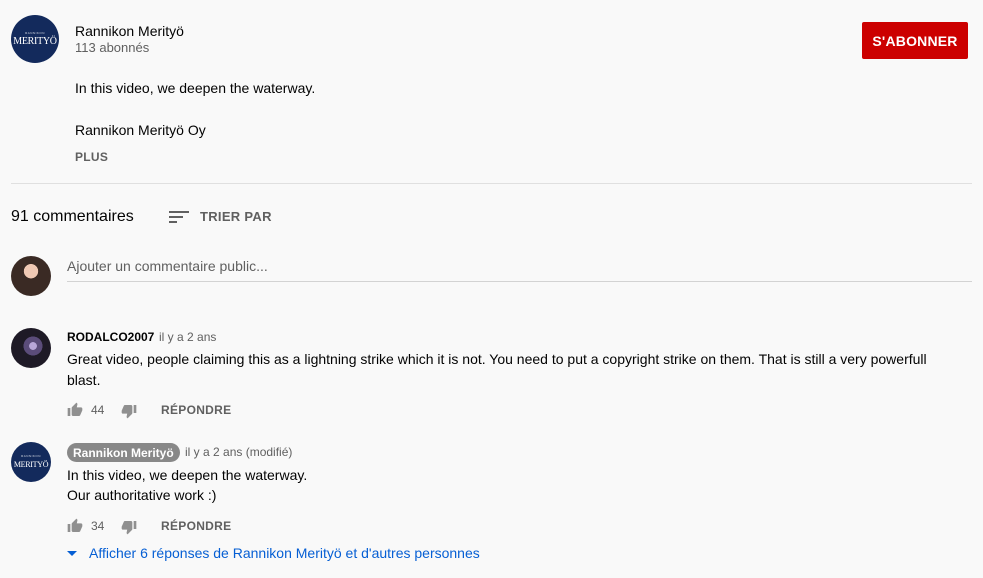  Describe the element at coordinates (72, 553) in the screenshot. I see `caret-down-icon` at that location.